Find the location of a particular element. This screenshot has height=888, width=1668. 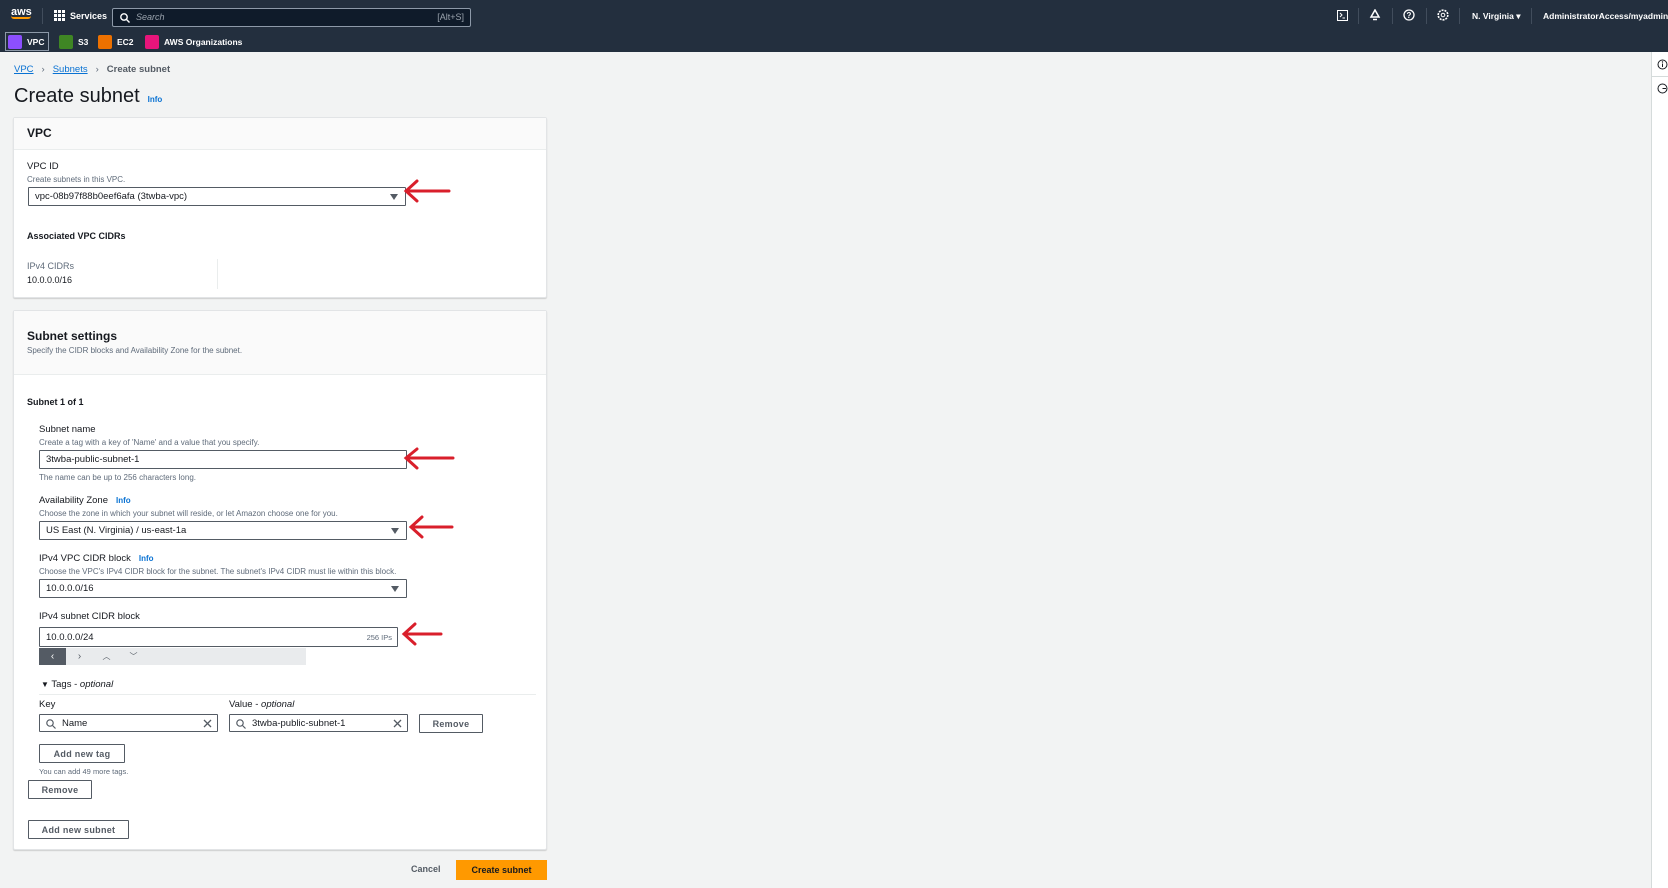

region-selector: N. Virginia ▾ is located at coordinates (1496, 16).